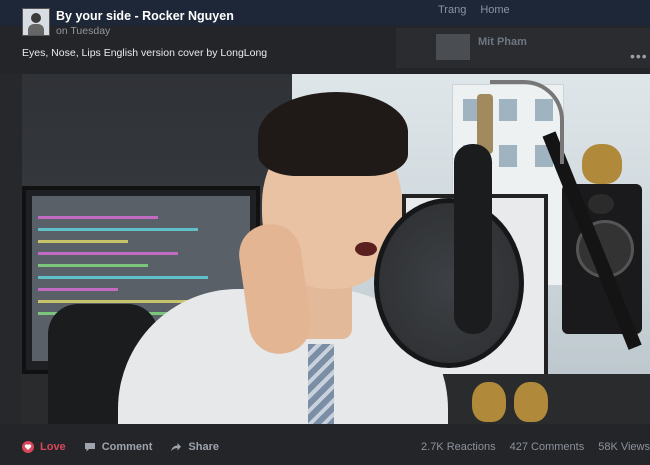  Describe the element at coordinates (458, 447) in the screenshot. I see `reactions-count: 2.7K Reactions` at that location.